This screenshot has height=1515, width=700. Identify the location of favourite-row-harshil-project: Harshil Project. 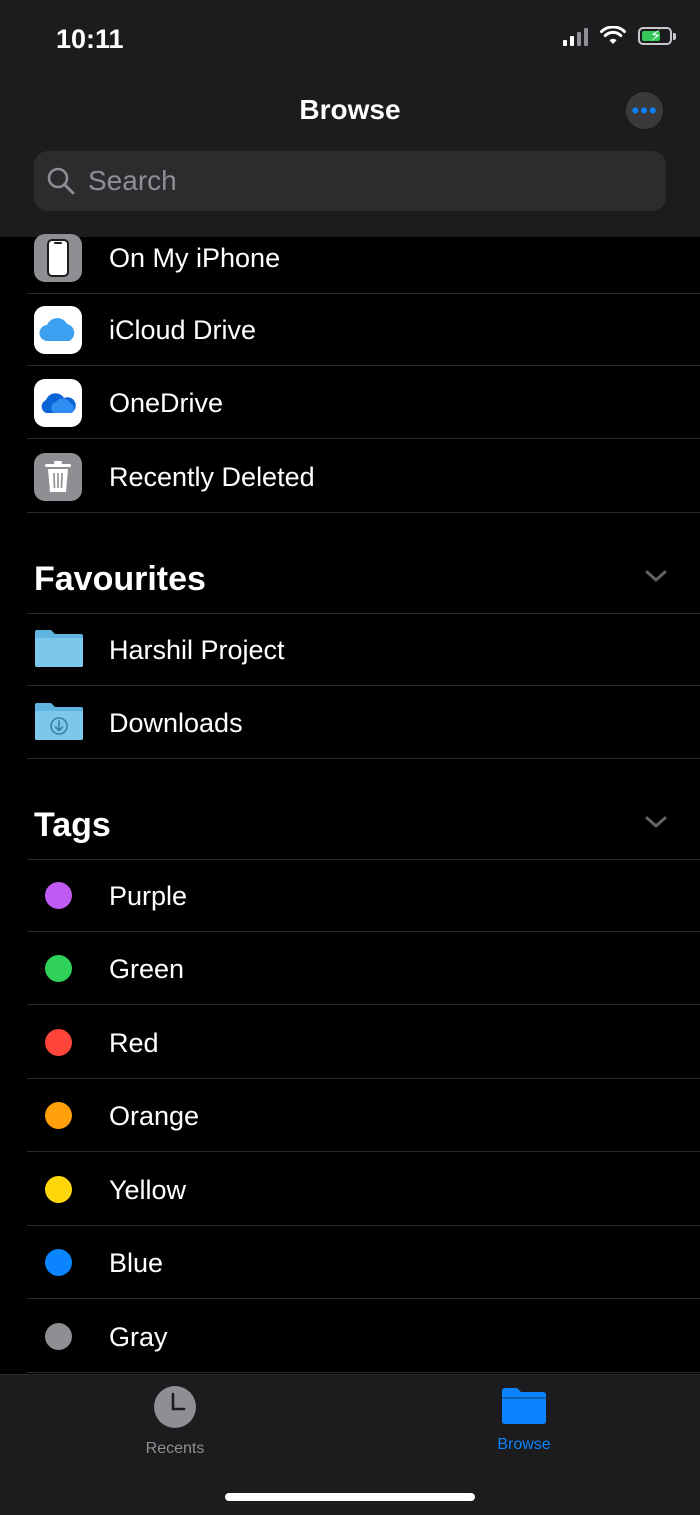
(363, 650).